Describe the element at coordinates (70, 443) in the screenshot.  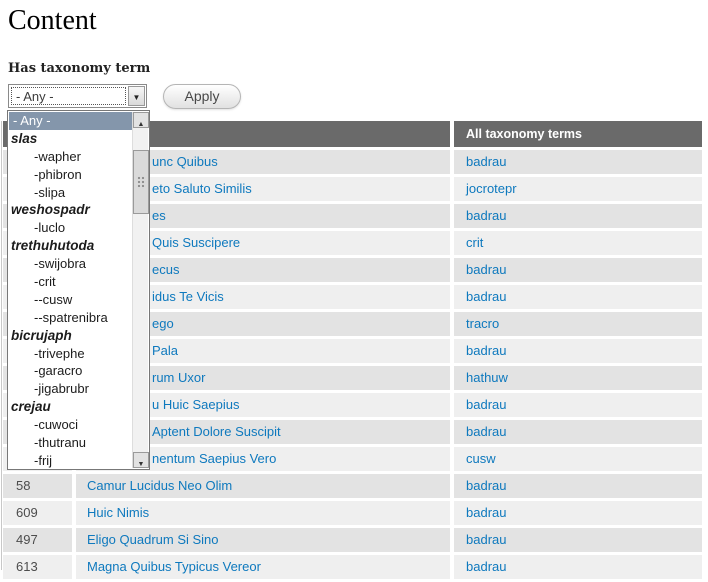
I see `dropdown-option: -thutranu` at that location.